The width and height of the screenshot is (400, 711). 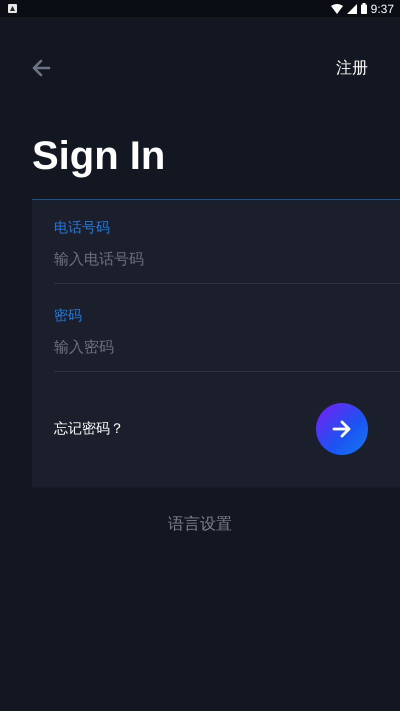 I want to click on page-title: Sign In, so click(x=99, y=156).